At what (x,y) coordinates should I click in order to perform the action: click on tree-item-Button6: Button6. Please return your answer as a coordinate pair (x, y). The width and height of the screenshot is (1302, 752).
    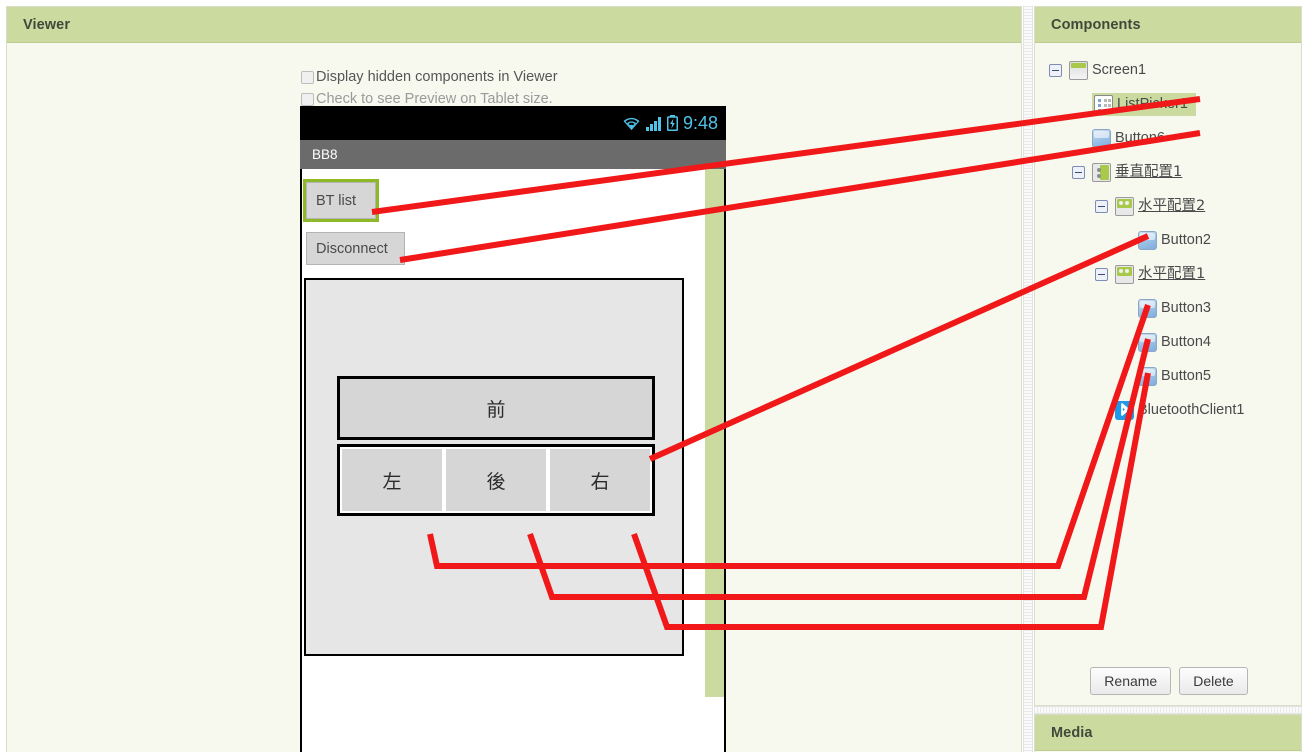
    Looking at the image, I should click on (1168, 138).